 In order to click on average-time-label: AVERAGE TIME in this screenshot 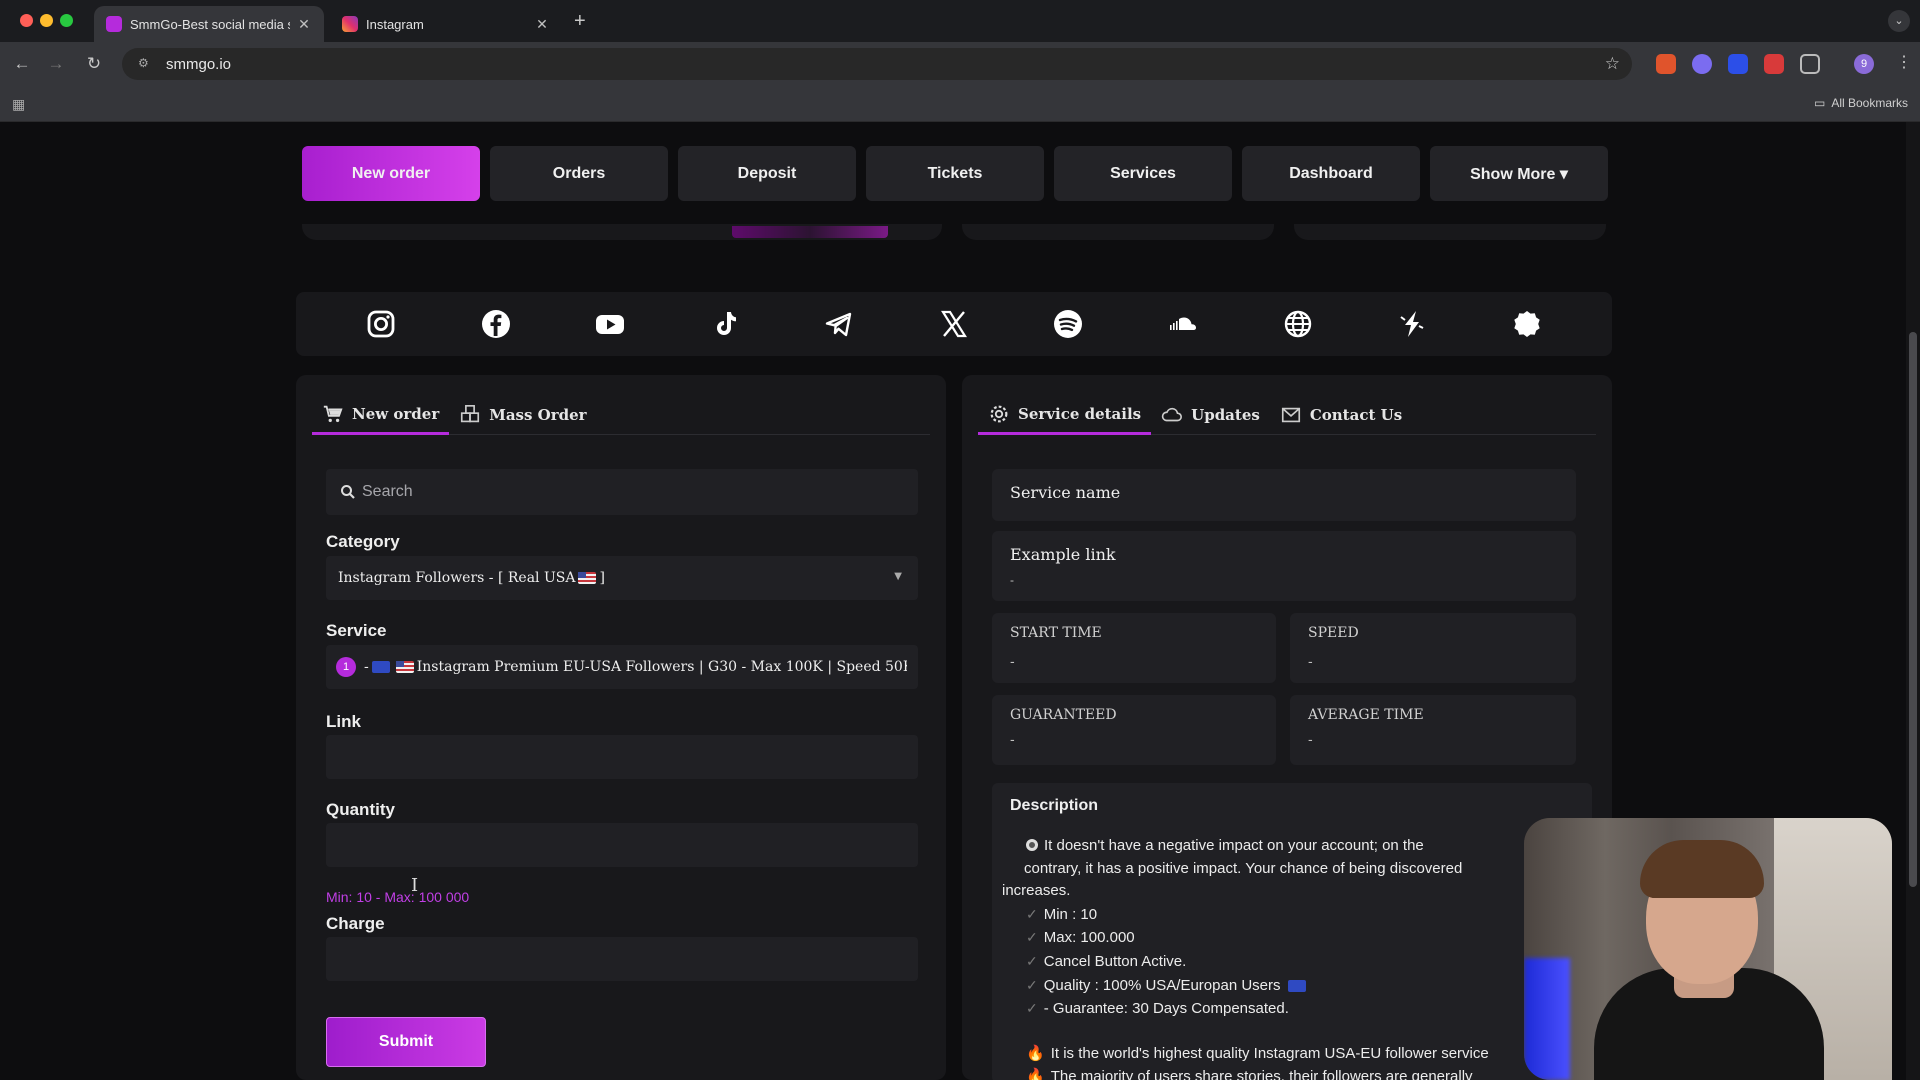, I will do `click(1366, 715)`.